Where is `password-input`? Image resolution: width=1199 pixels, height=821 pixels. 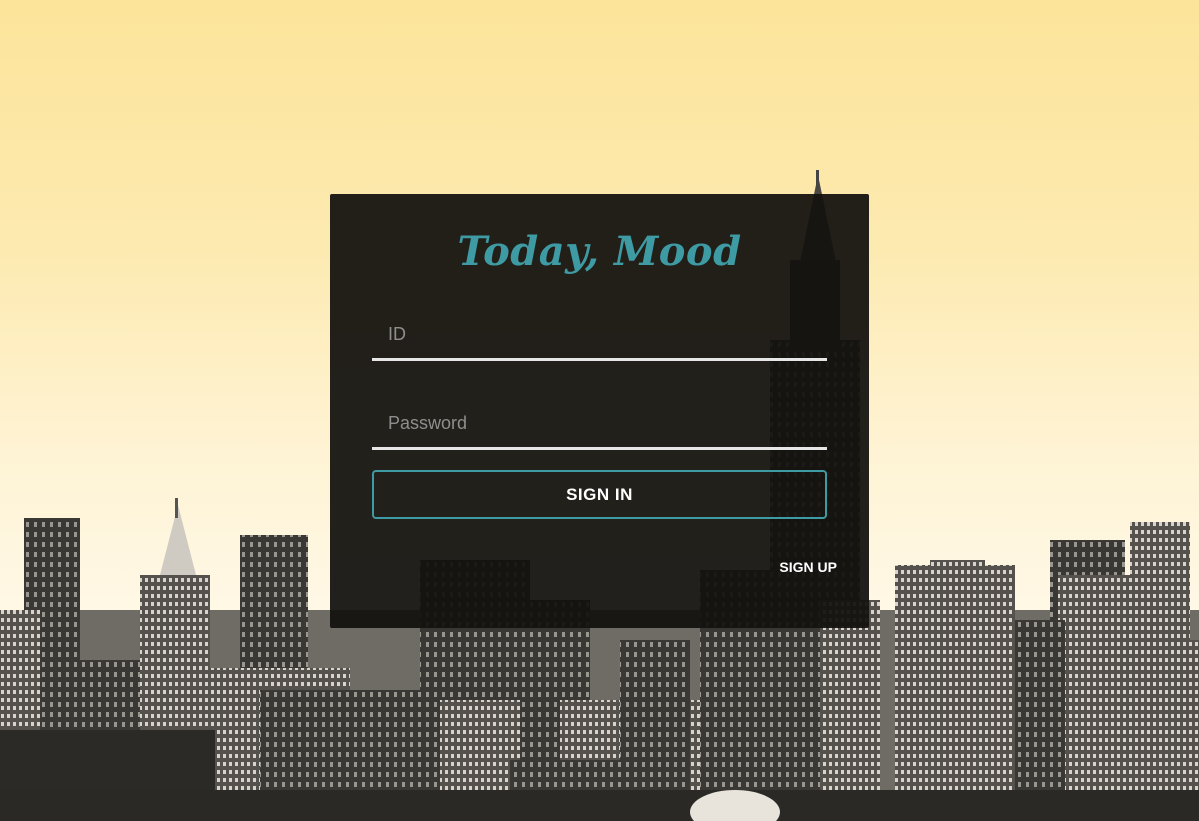
password-input is located at coordinates (599, 423).